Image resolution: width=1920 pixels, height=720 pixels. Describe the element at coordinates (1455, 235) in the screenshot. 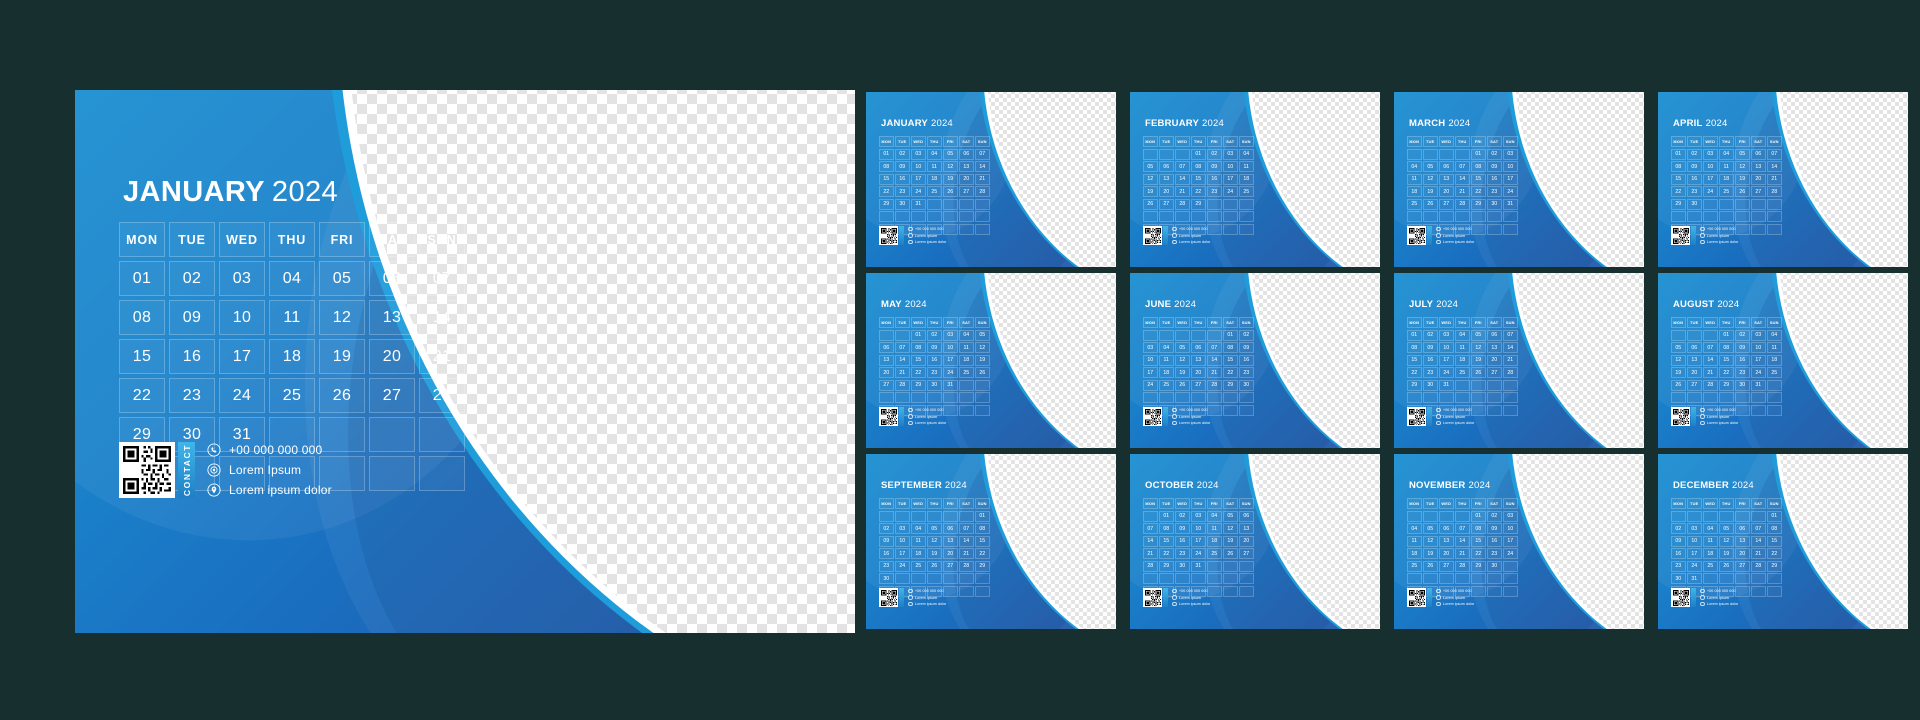

I see `thumbnail-contact-line: Lorem Ipsum` at that location.